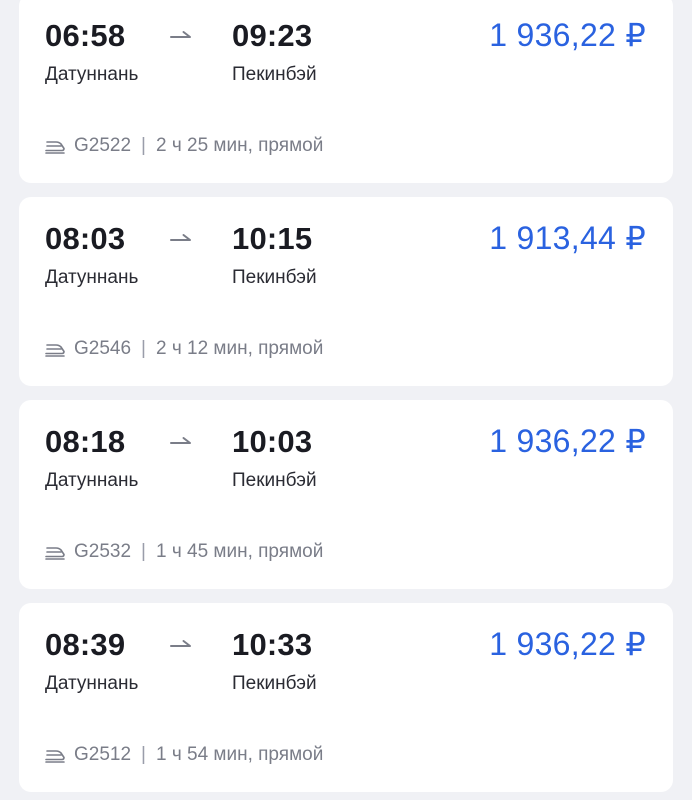 This screenshot has width=692, height=800. I want to click on trip-details: G2522 | 2 ч 25 мин, прямой, so click(184, 146).